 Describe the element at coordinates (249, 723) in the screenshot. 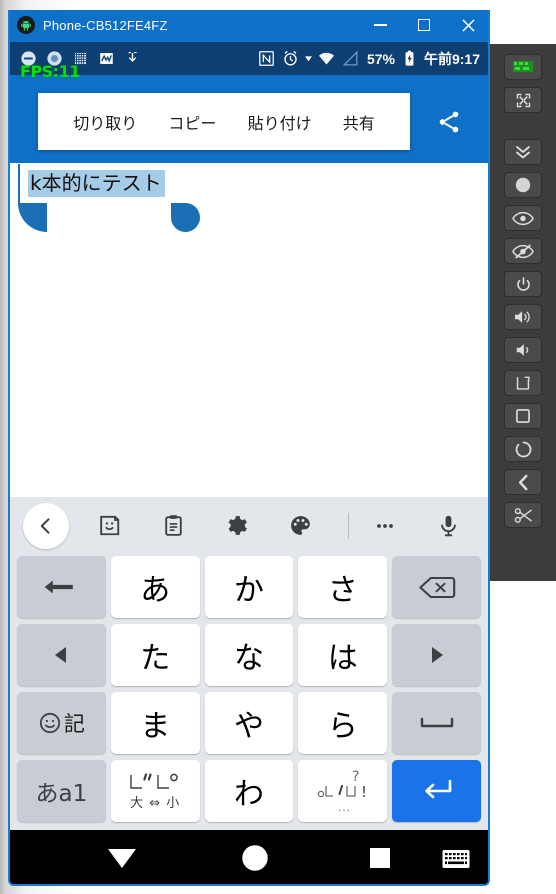

I see `key-ya: や` at that location.